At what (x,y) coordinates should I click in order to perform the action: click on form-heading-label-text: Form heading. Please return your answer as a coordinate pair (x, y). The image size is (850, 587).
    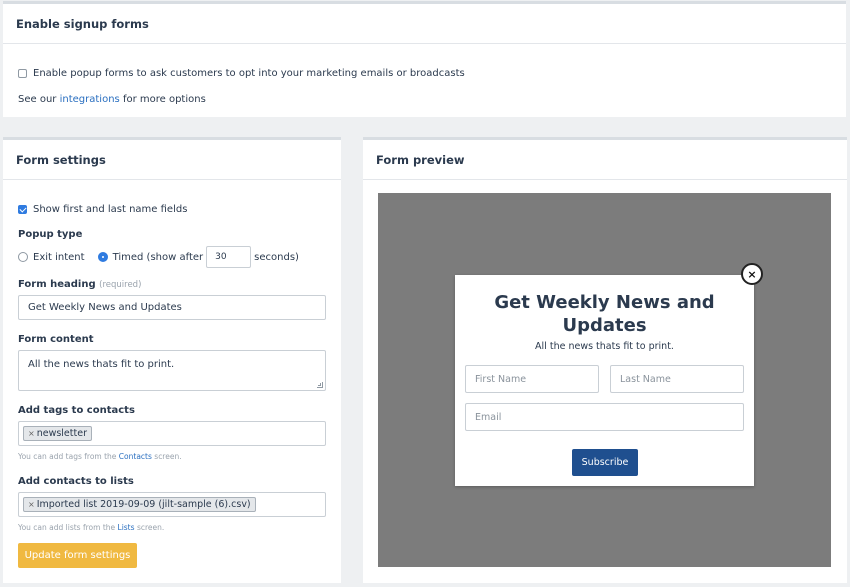
    Looking at the image, I should click on (57, 284).